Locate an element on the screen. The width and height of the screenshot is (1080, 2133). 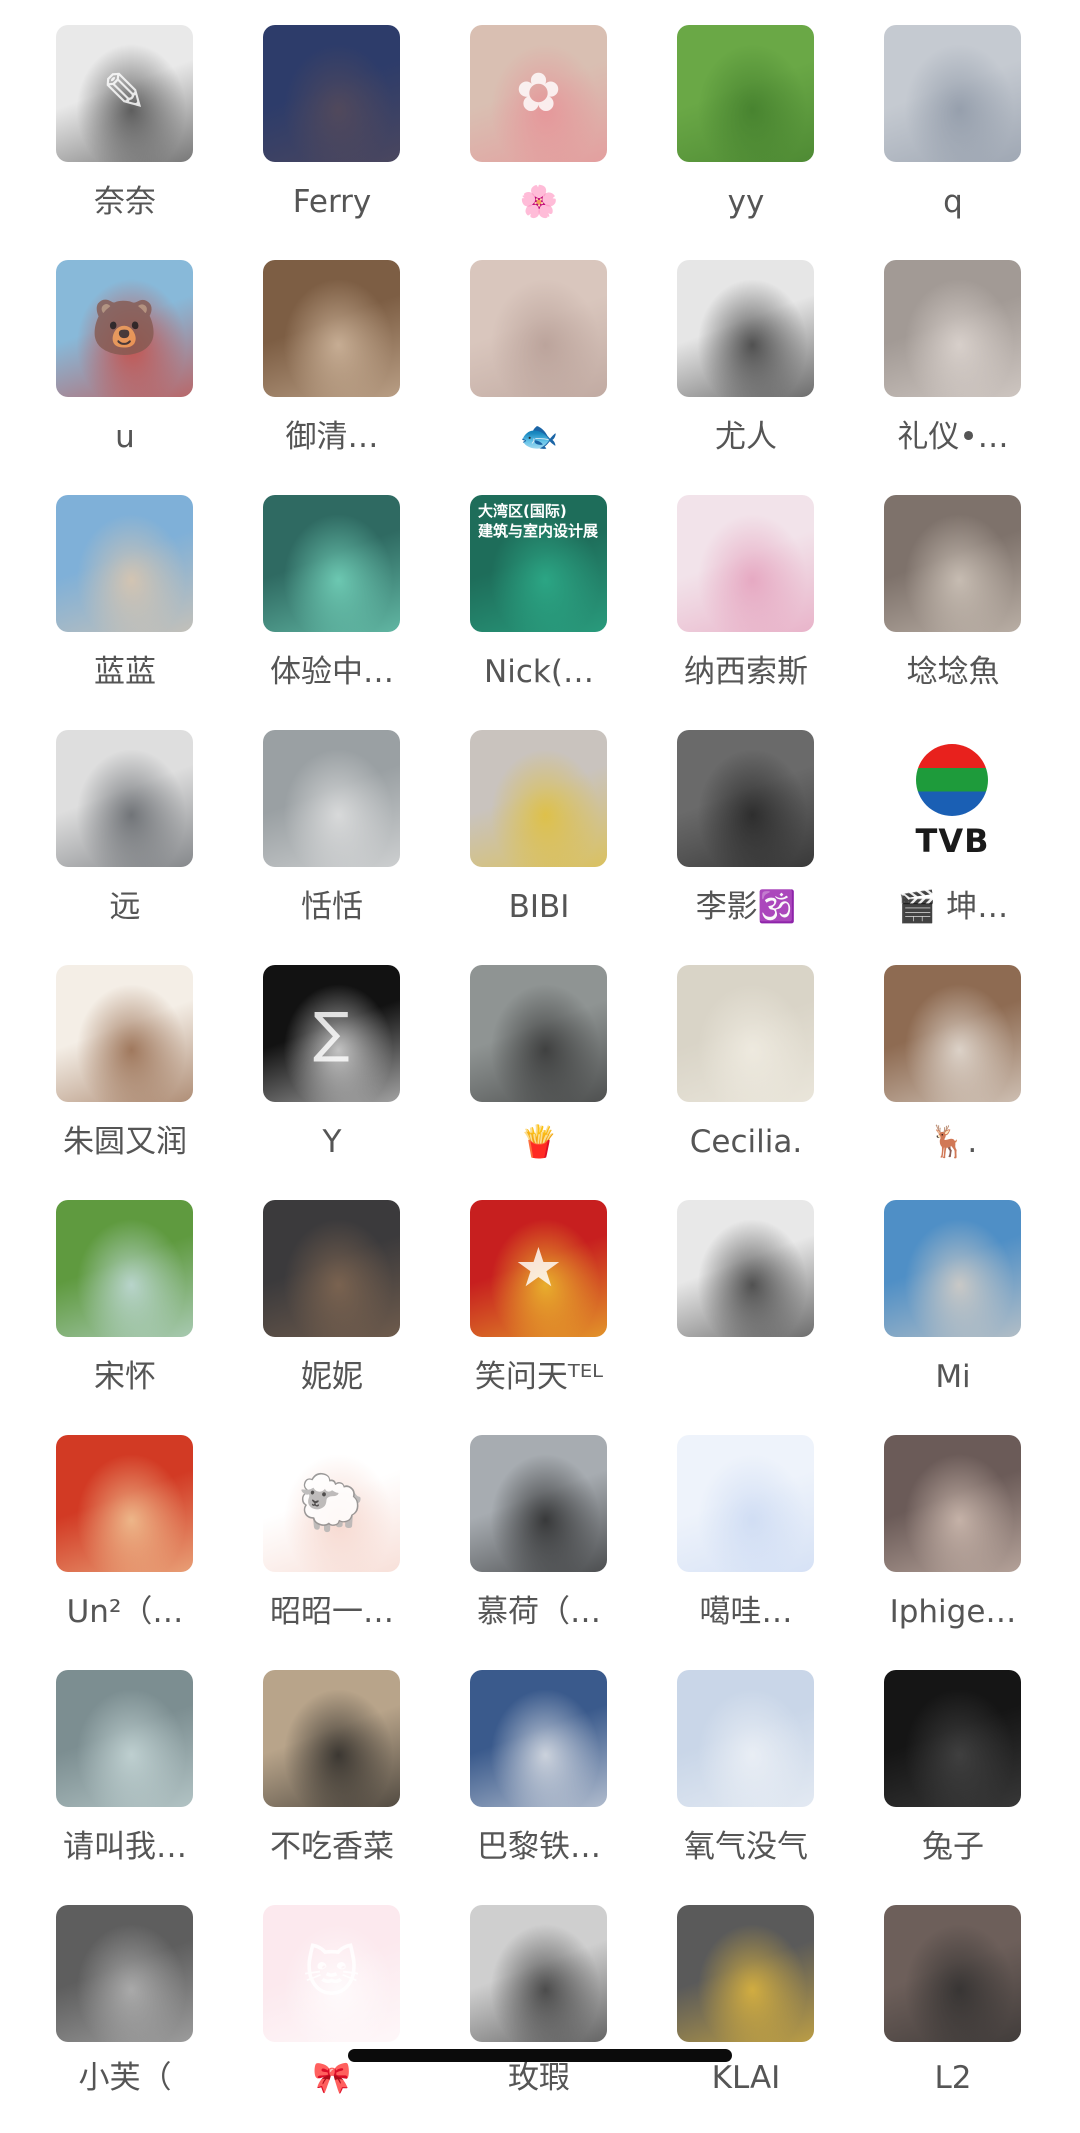
contact-item: BIBI is located at coordinates (539, 844).